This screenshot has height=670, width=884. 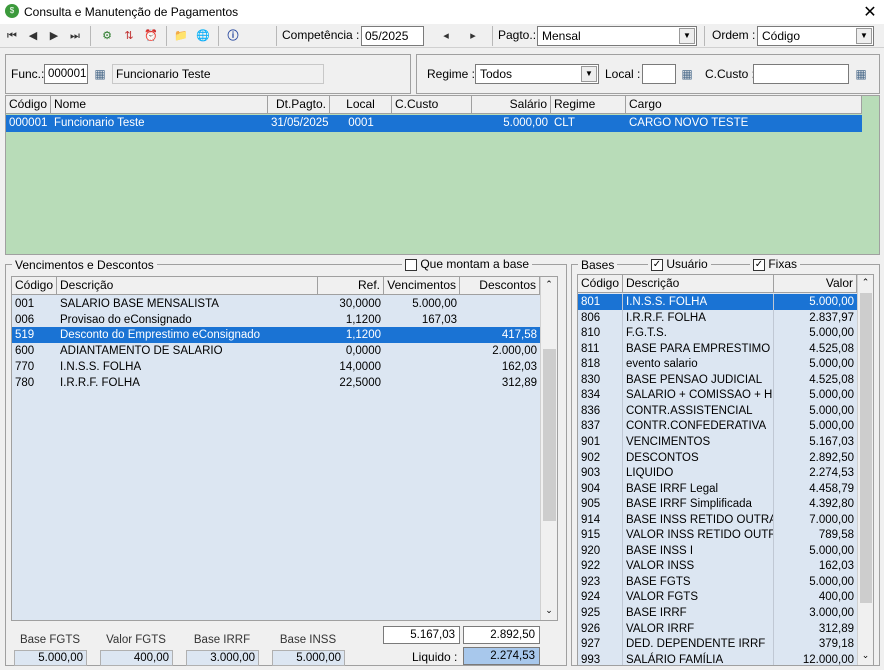 What do you see at coordinates (422, 286) in the screenshot?
I see `column-header: Vencimentos` at bounding box center [422, 286].